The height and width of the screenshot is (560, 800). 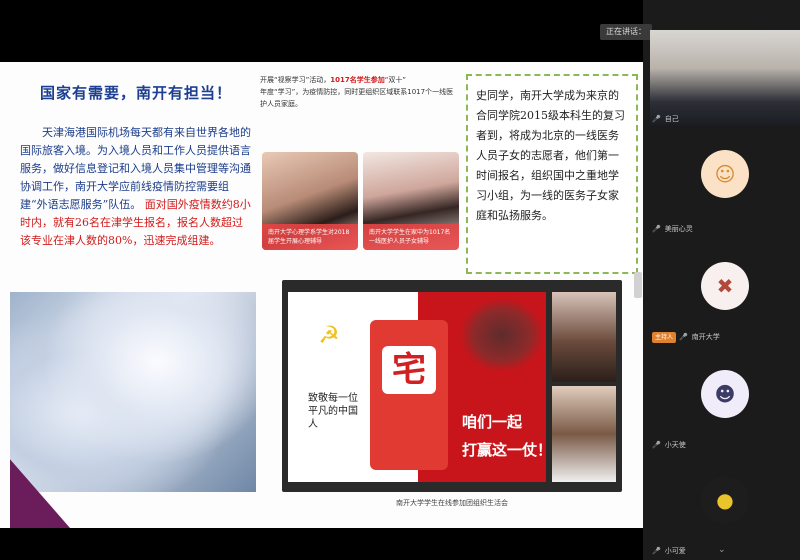 What do you see at coordinates (357, 80) in the screenshot?
I see `topnote-red: 1017名学生参加` at bounding box center [357, 80].